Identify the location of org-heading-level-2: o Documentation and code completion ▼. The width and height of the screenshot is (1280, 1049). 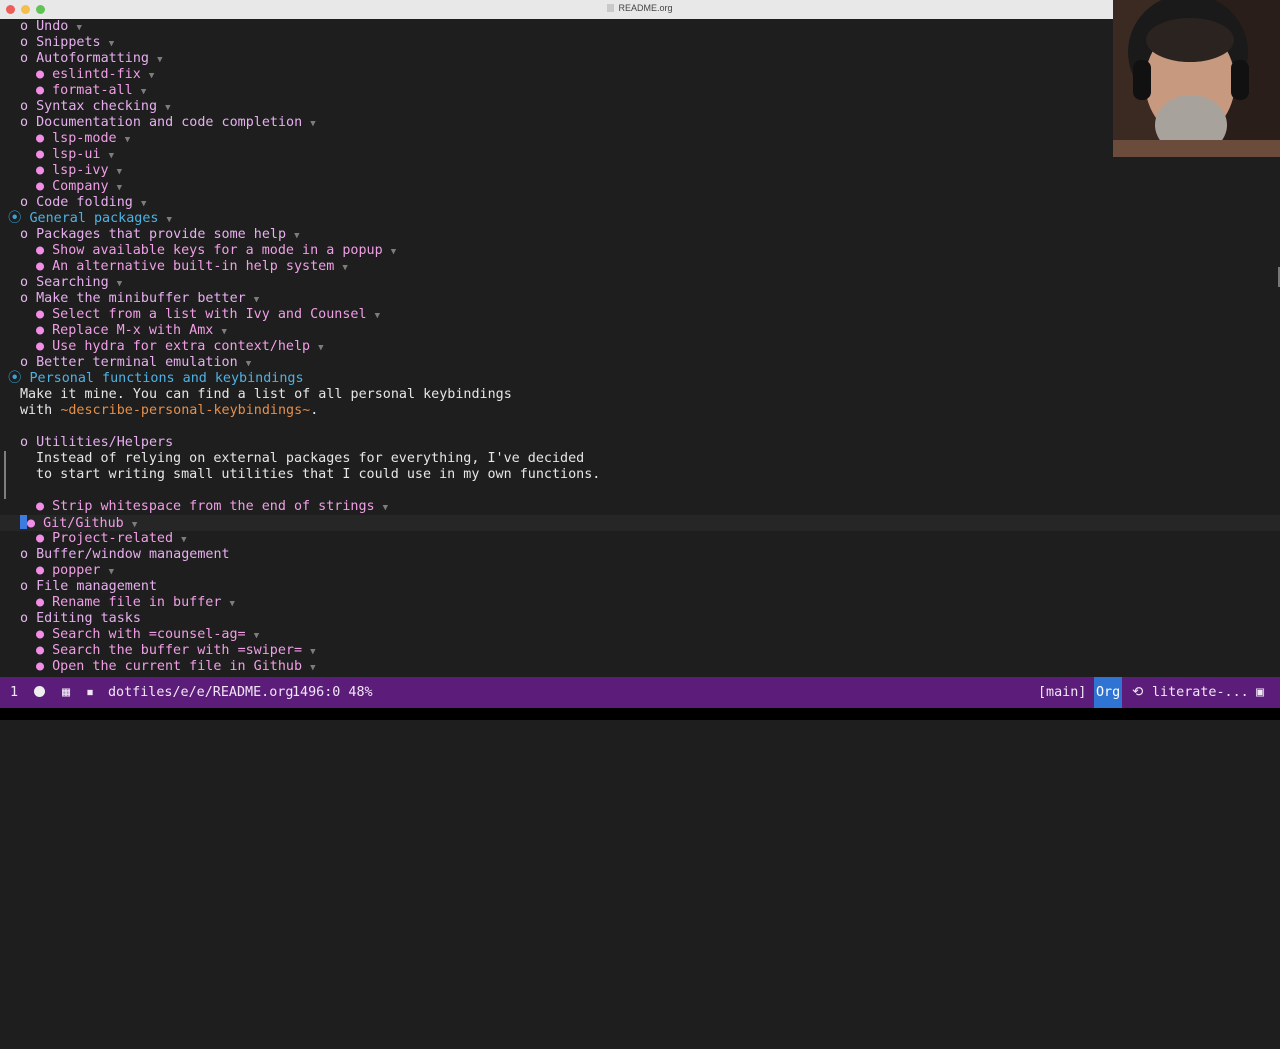
(640, 123).